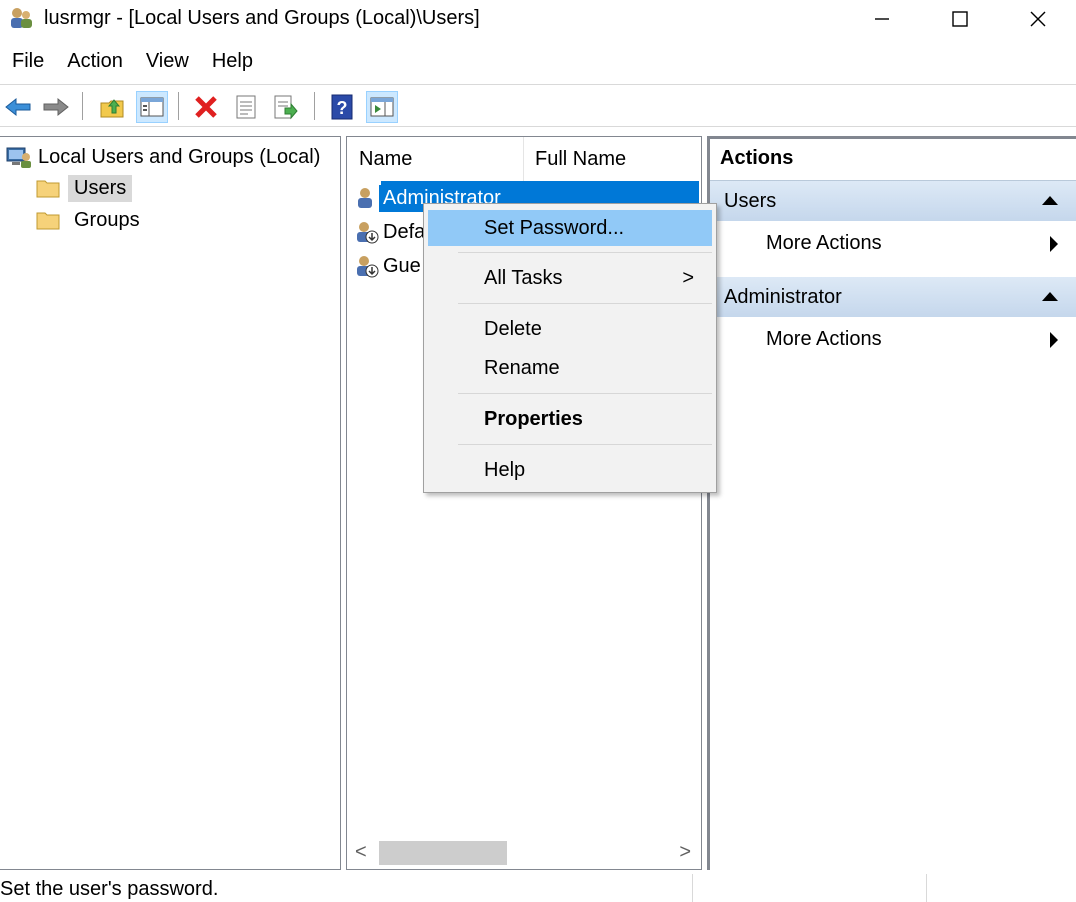  I want to click on submenu-chevron-icon: >, so click(688, 277).